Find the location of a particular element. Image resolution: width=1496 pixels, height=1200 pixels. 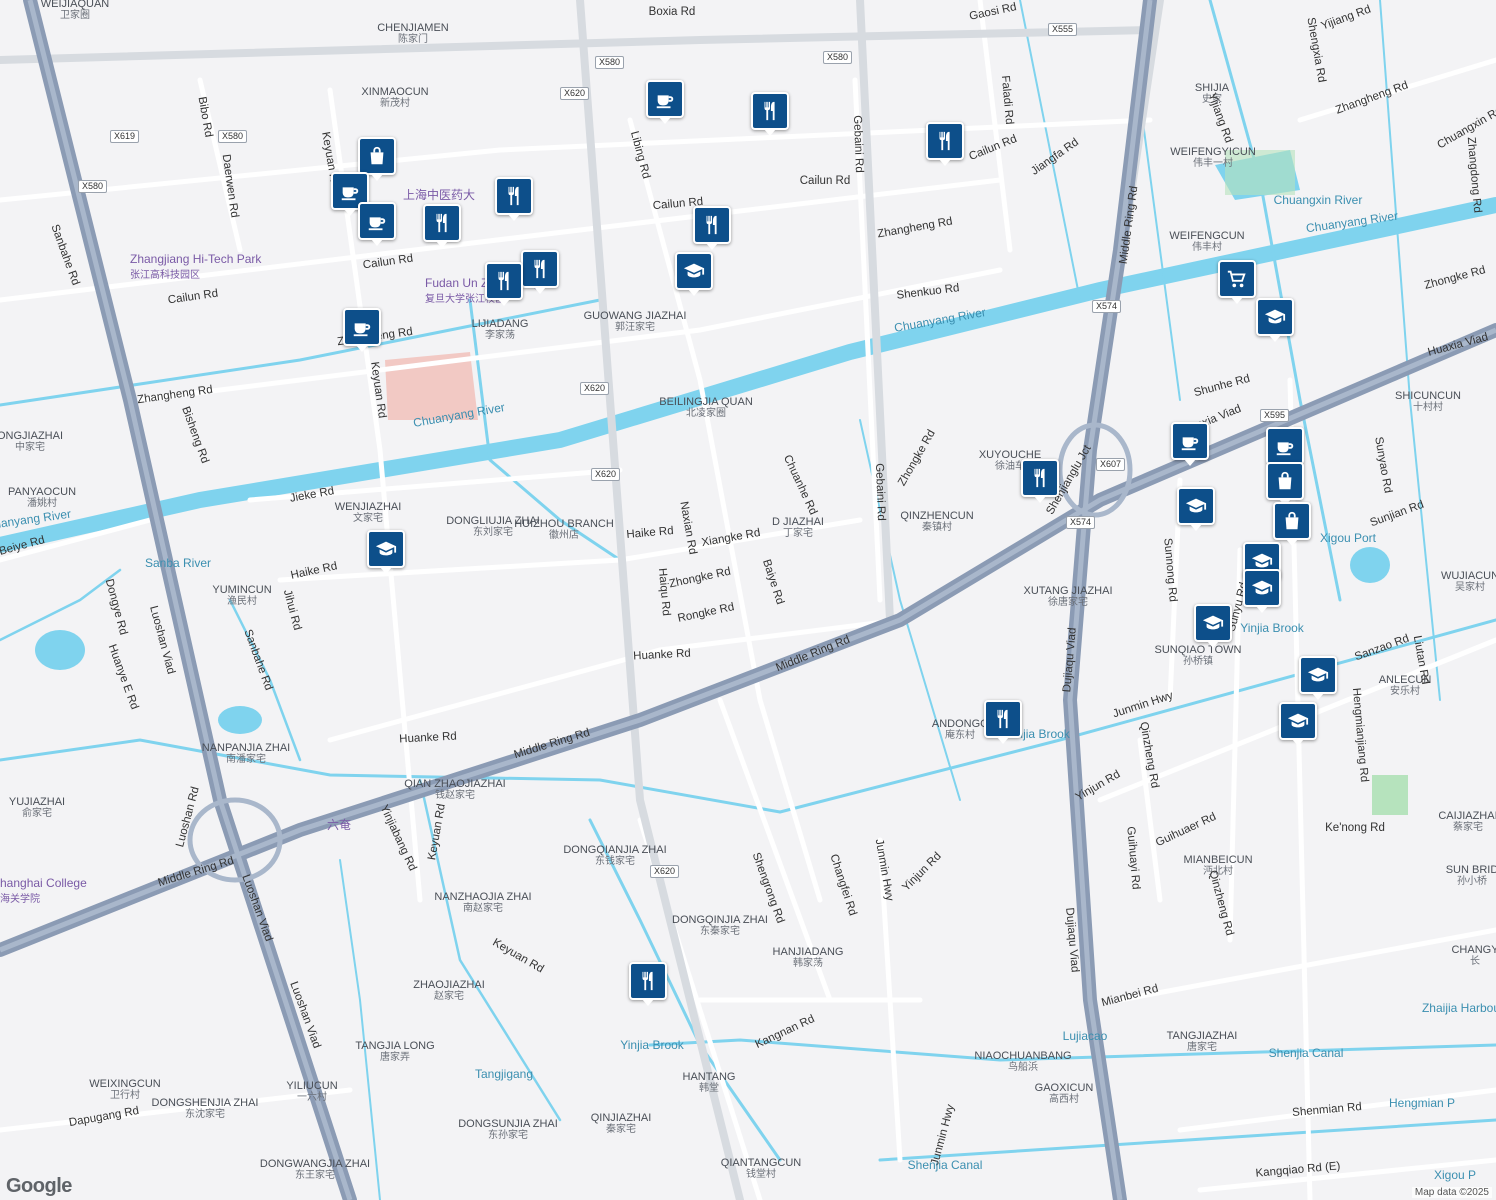

water-label: Xigou Port is located at coordinates (1348, 538).